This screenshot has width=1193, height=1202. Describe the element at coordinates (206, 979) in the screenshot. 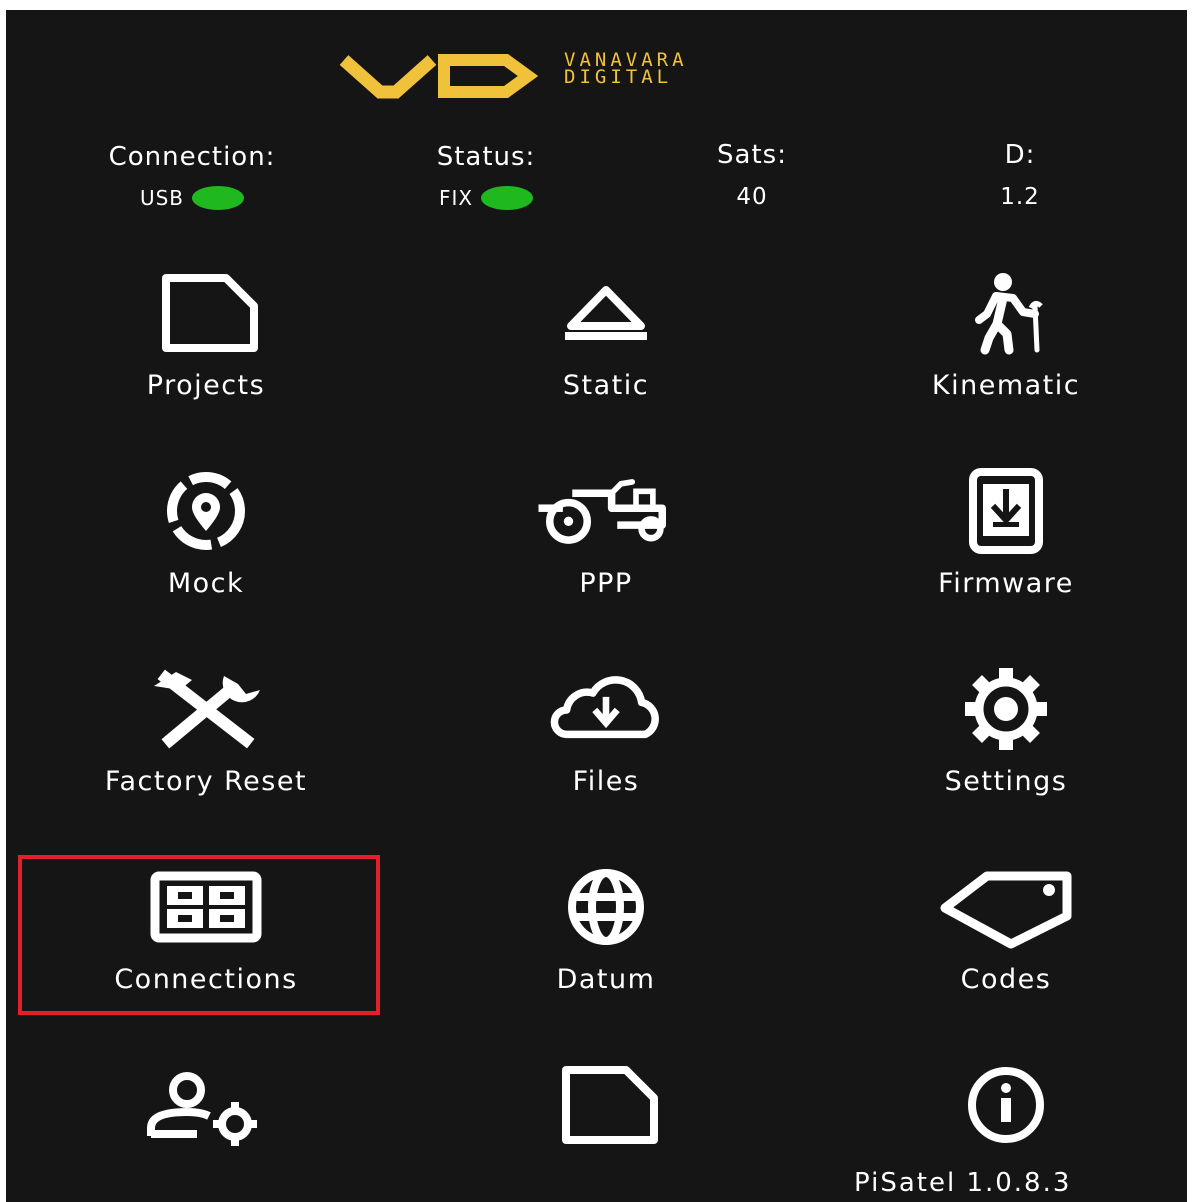

I see `menu-label: Connections` at that location.